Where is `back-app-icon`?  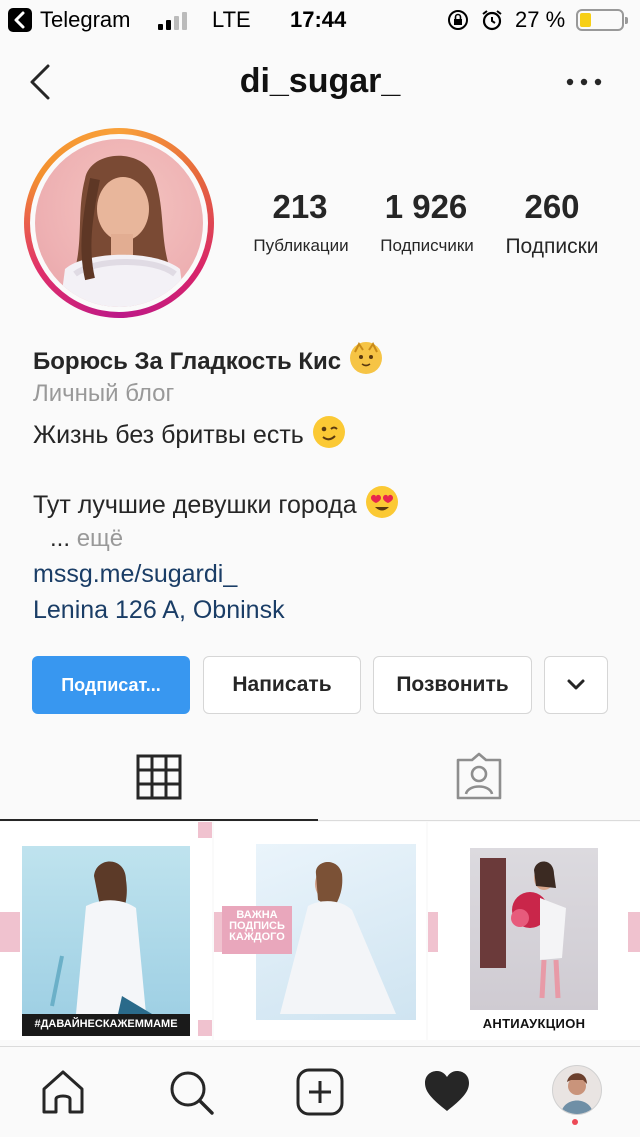
back-app-icon is located at coordinates (20, 20).